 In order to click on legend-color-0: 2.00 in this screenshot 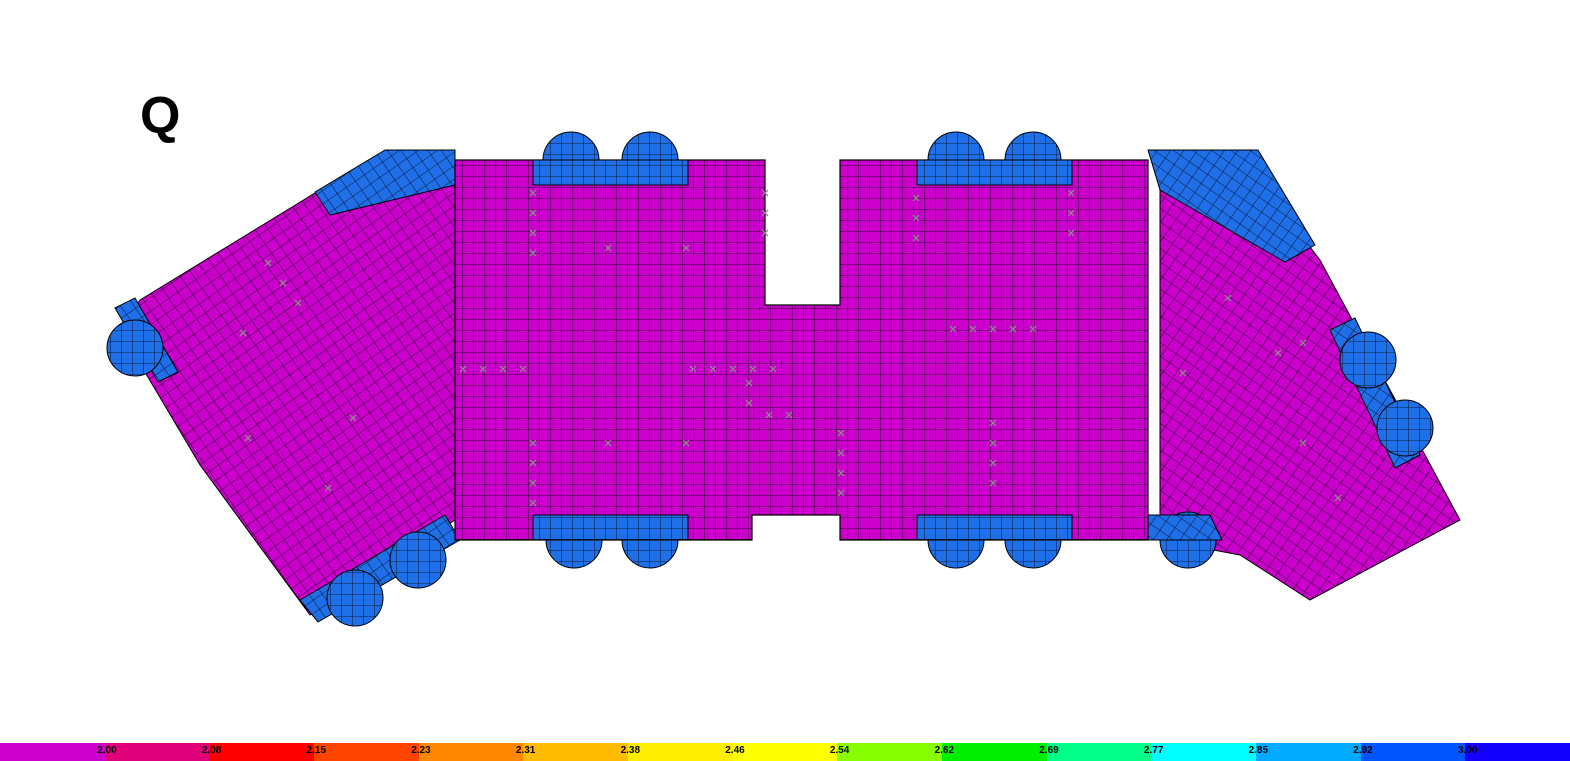, I will do `click(58, 752)`.